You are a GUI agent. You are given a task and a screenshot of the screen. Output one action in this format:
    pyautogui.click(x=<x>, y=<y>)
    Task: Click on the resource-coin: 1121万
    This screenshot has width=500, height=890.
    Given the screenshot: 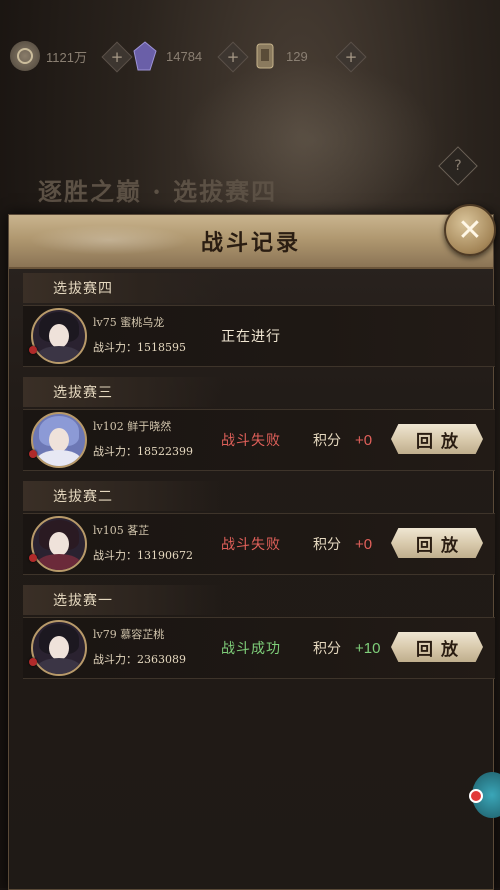 What is the action you would take?
    pyautogui.click(x=48, y=56)
    